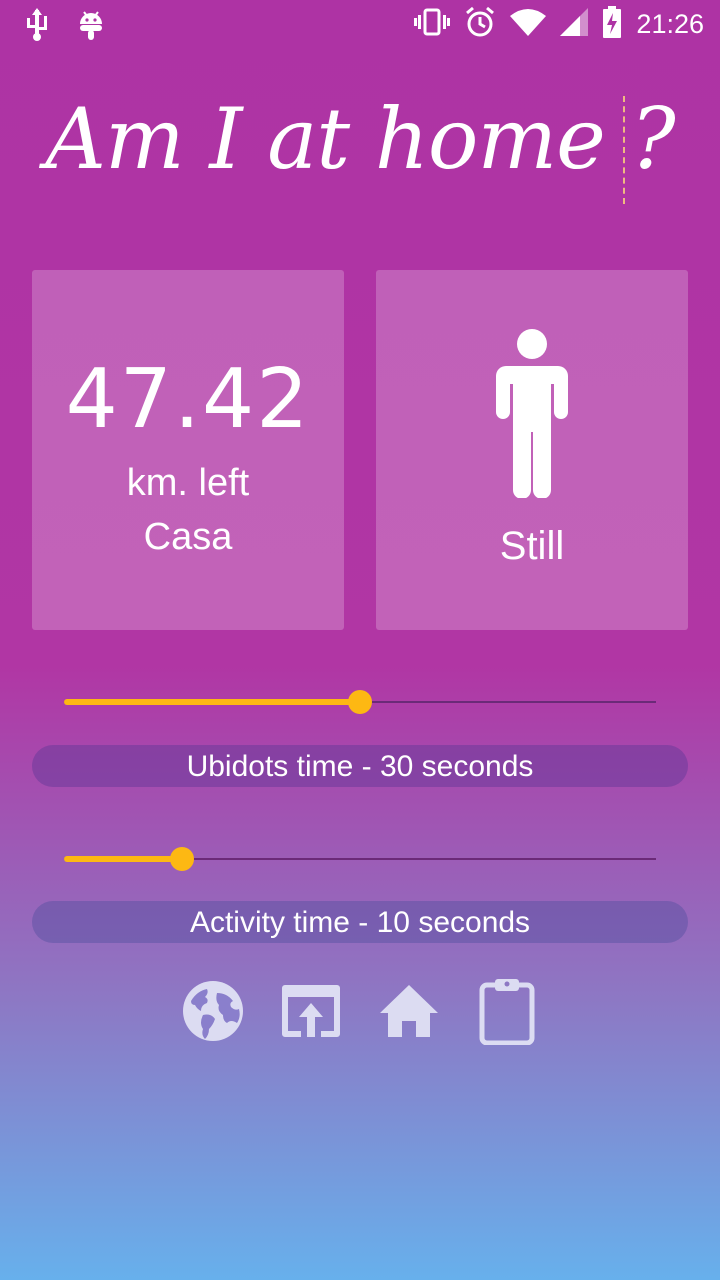 This screenshot has height=1280, width=720. Describe the element at coordinates (528, 24) in the screenshot. I see `wifi-icon` at that location.